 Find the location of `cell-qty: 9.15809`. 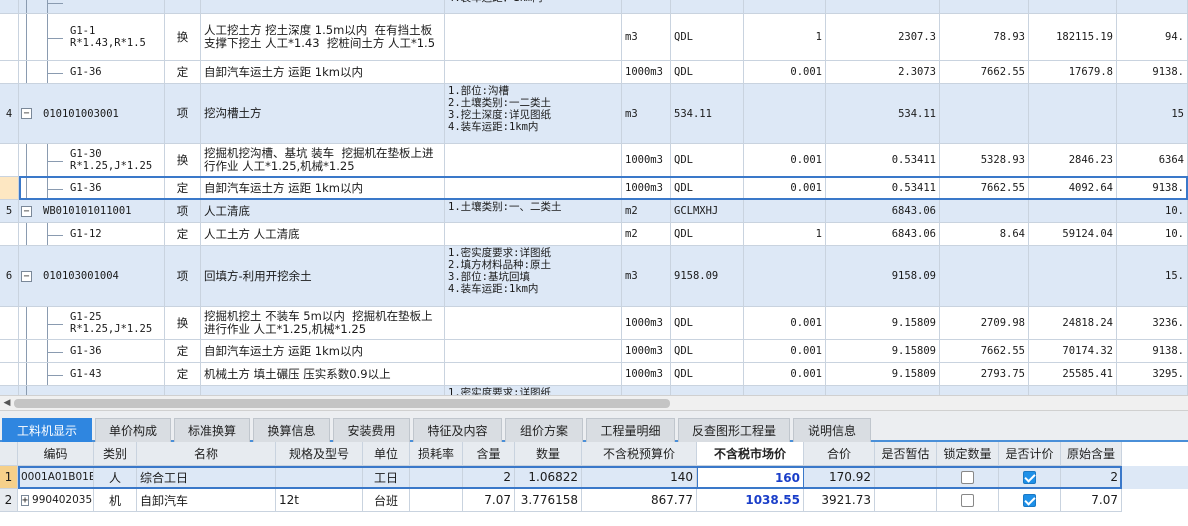

cell-qty: 9.15809 is located at coordinates (883, 323).